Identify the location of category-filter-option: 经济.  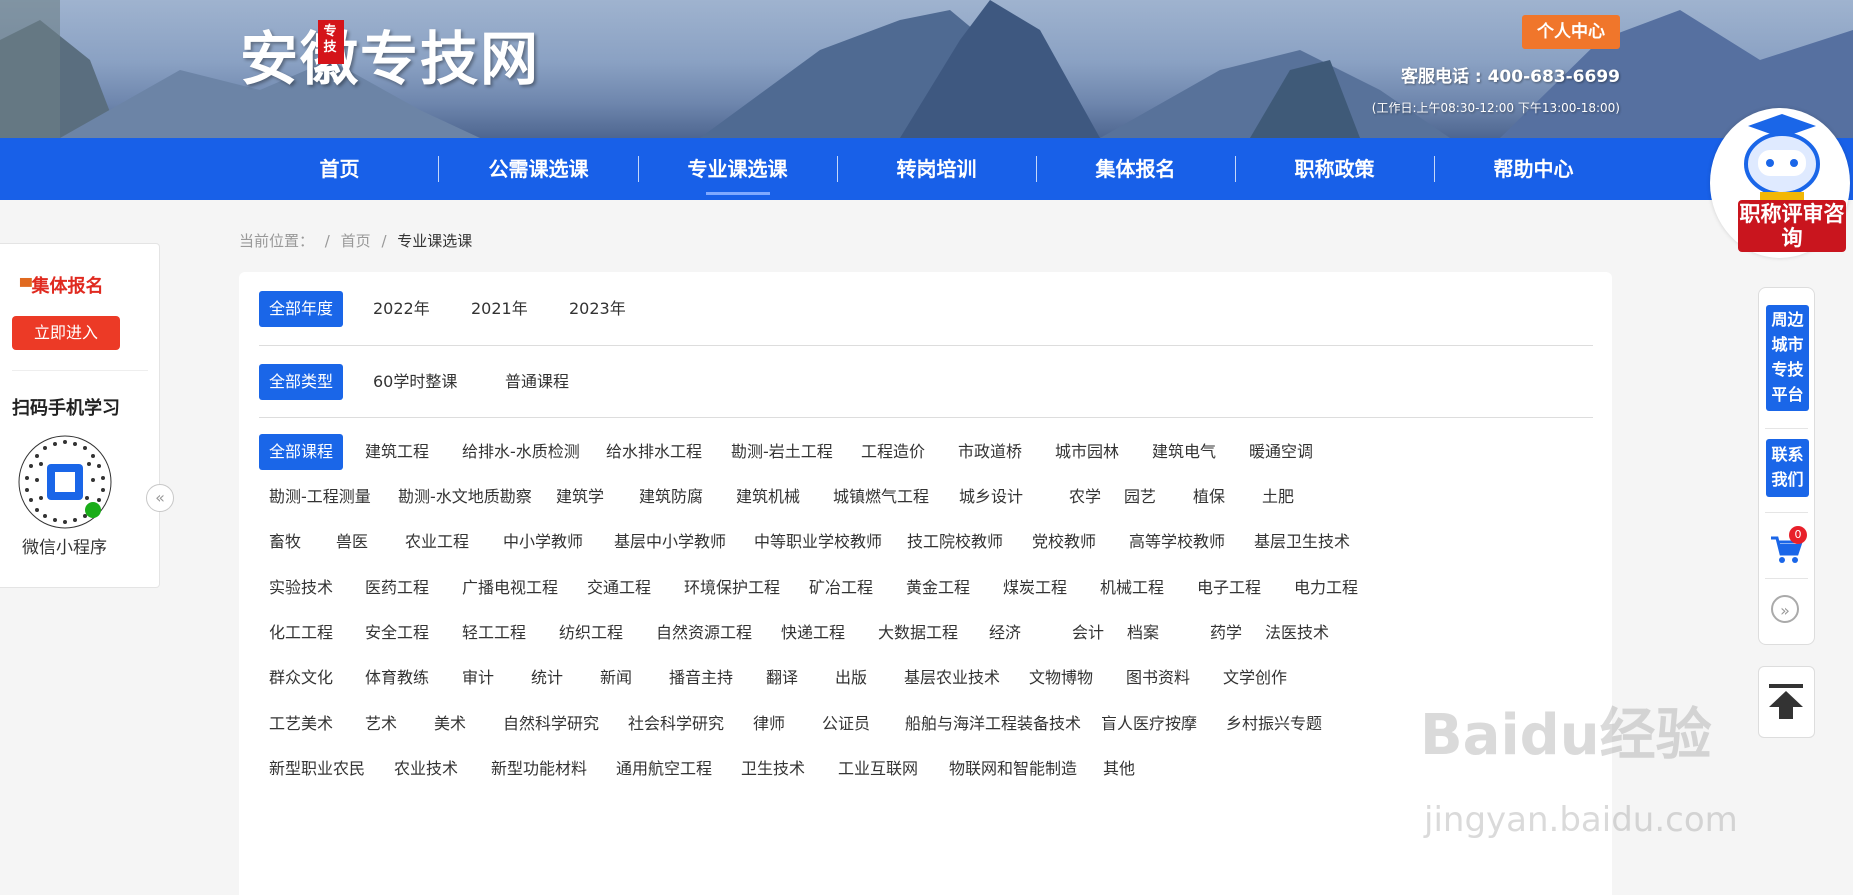
(1005, 633).